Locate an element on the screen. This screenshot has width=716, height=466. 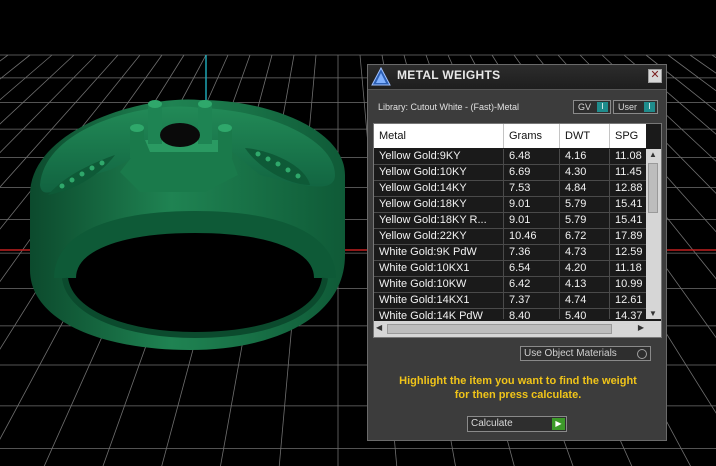
table-row: White Gold:14K PdW 8.40 5.40 14.37 is located at coordinates (510, 314).